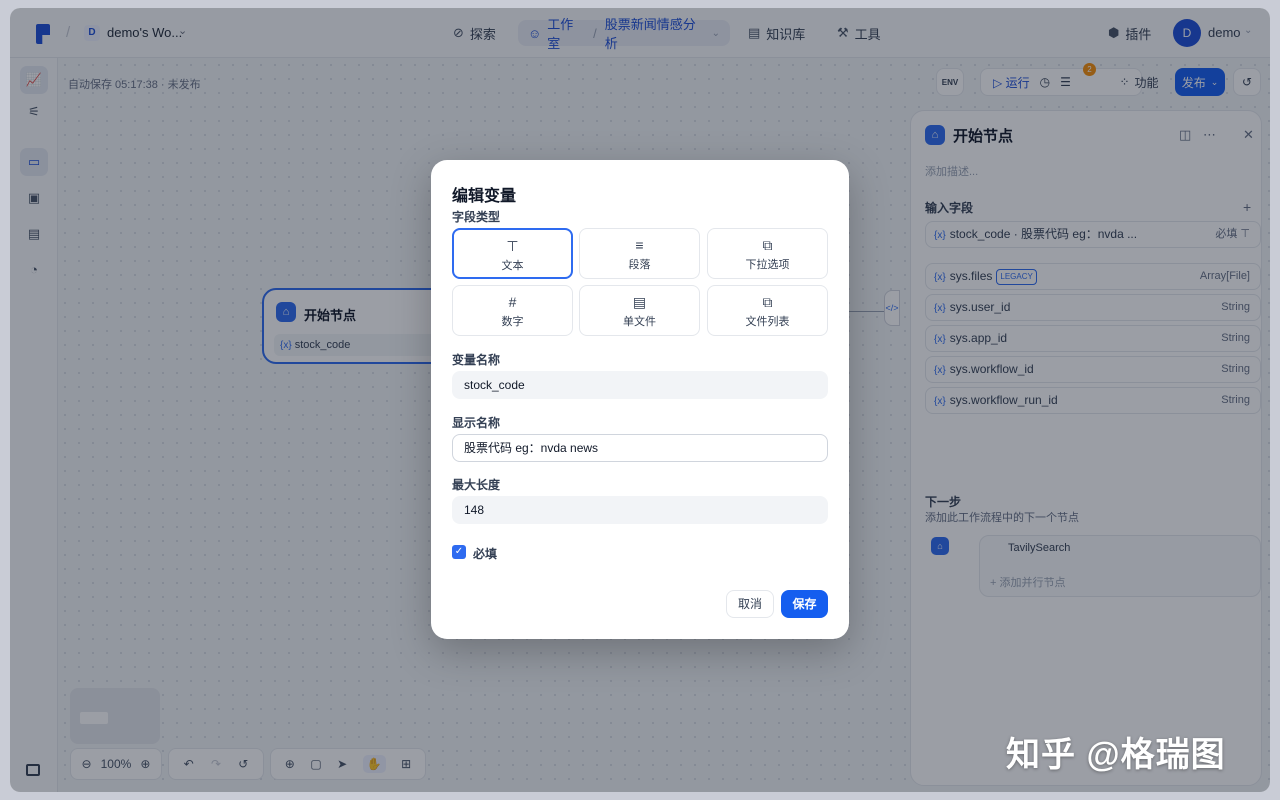  Describe the element at coordinates (459, 552) in the screenshot. I see `required-checkbox: ✓` at that location.